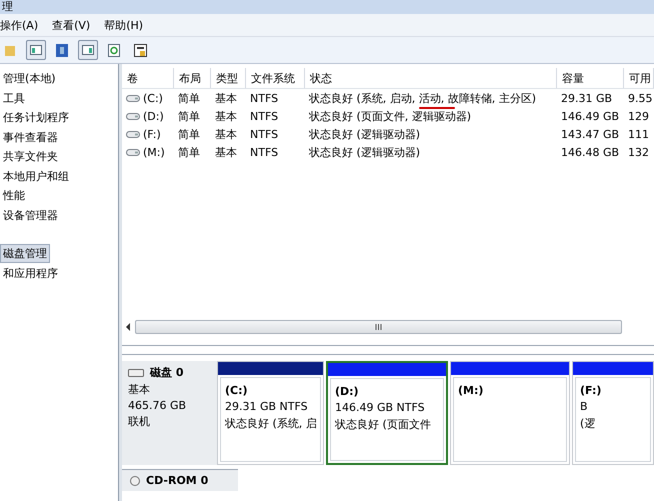 This screenshot has width=654, height=501. Describe the element at coordinates (177, 480) in the screenshot. I see `cdrom-name: CD-ROM 0` at that location.